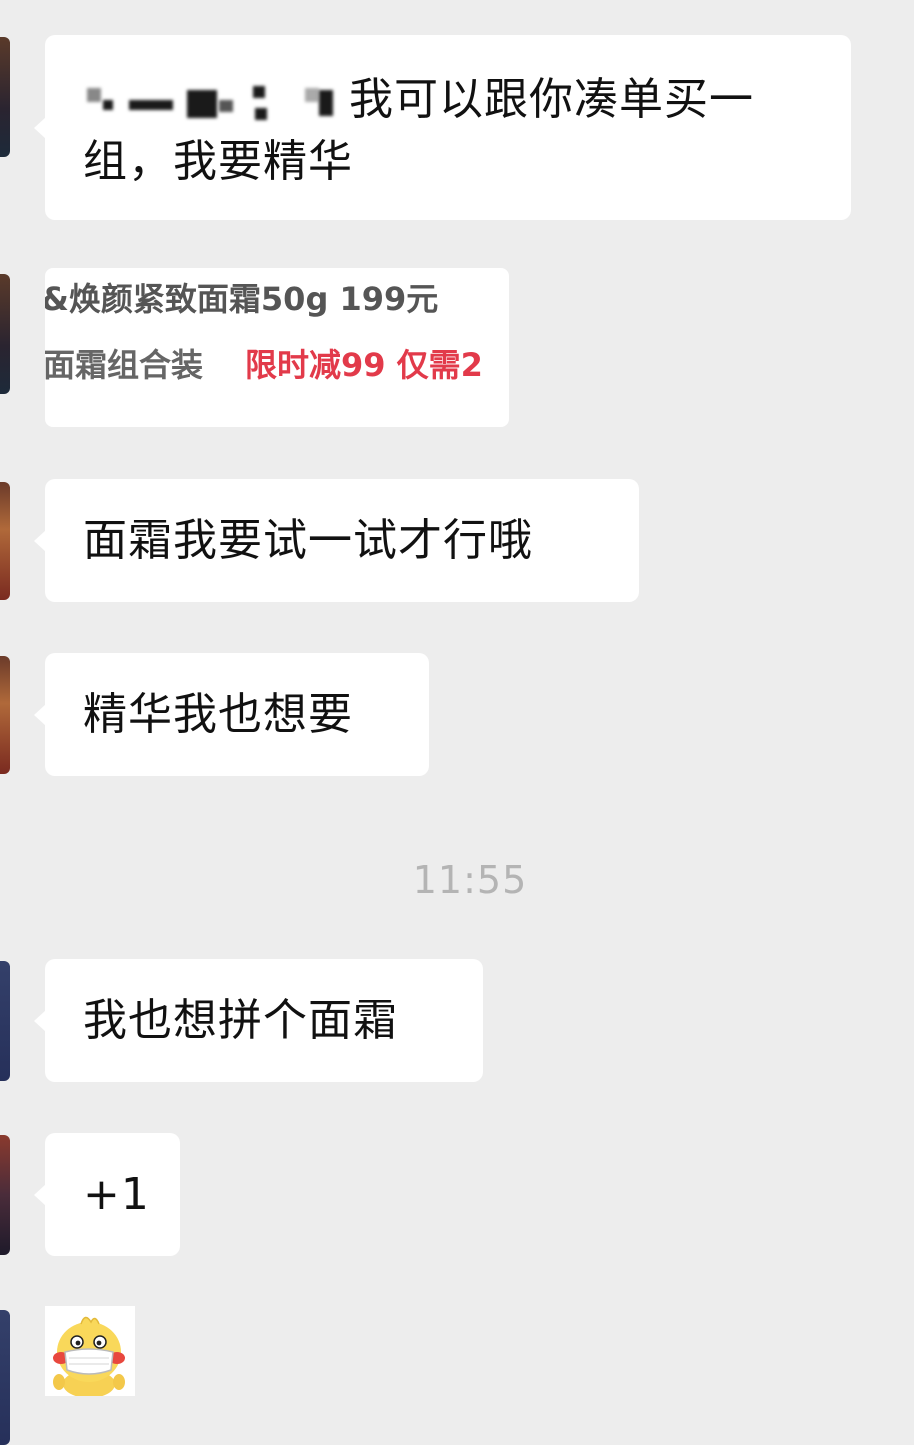 Image resolution: width=914 pixels, height=1445 pixels. I want to click on message-bubble: 面霜我要试一试才行哦, so click(336, 540).